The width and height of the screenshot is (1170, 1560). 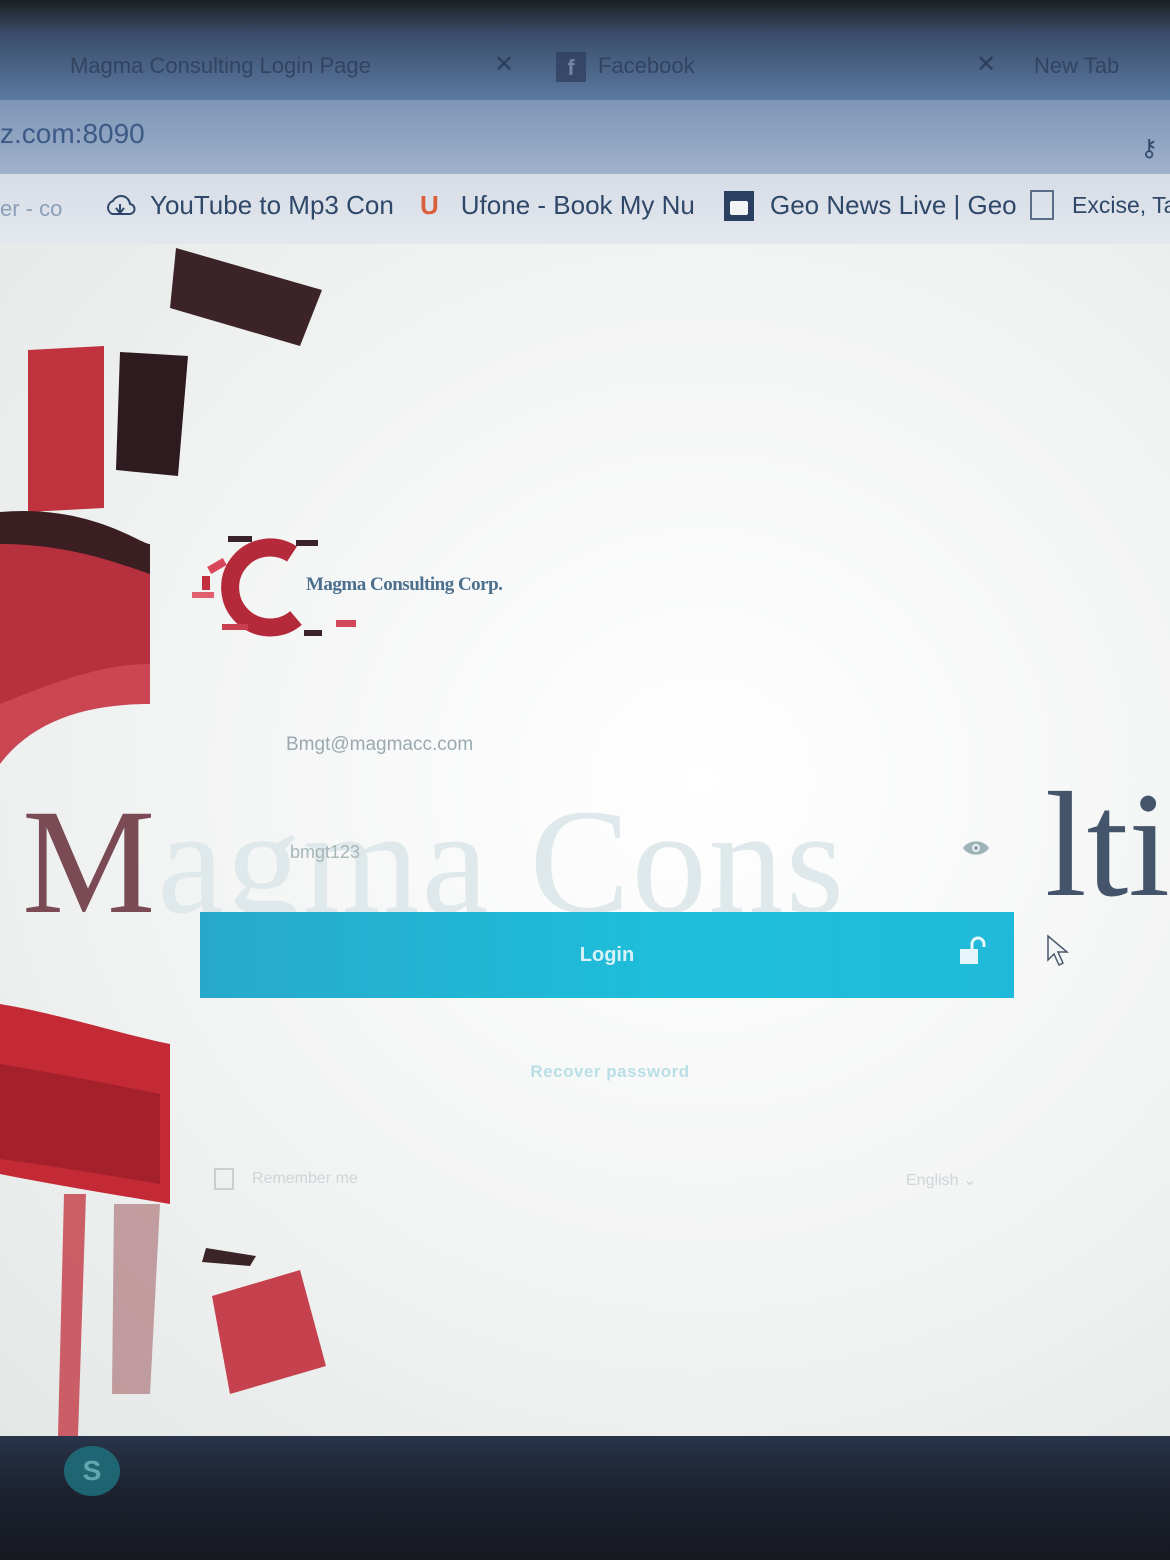 I want to click on eye-icon, so click(x=976, y=848).